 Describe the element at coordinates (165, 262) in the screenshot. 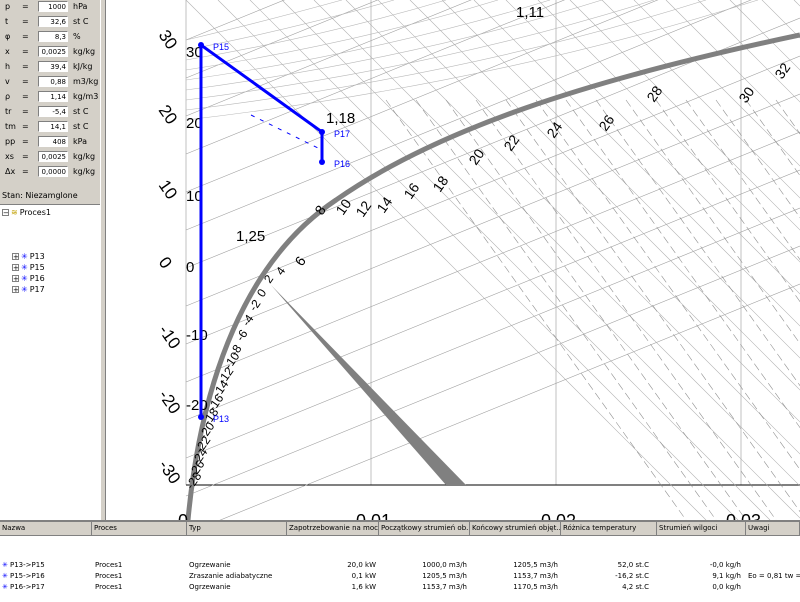

I see `y-axis-tick-label: 0` at that location.